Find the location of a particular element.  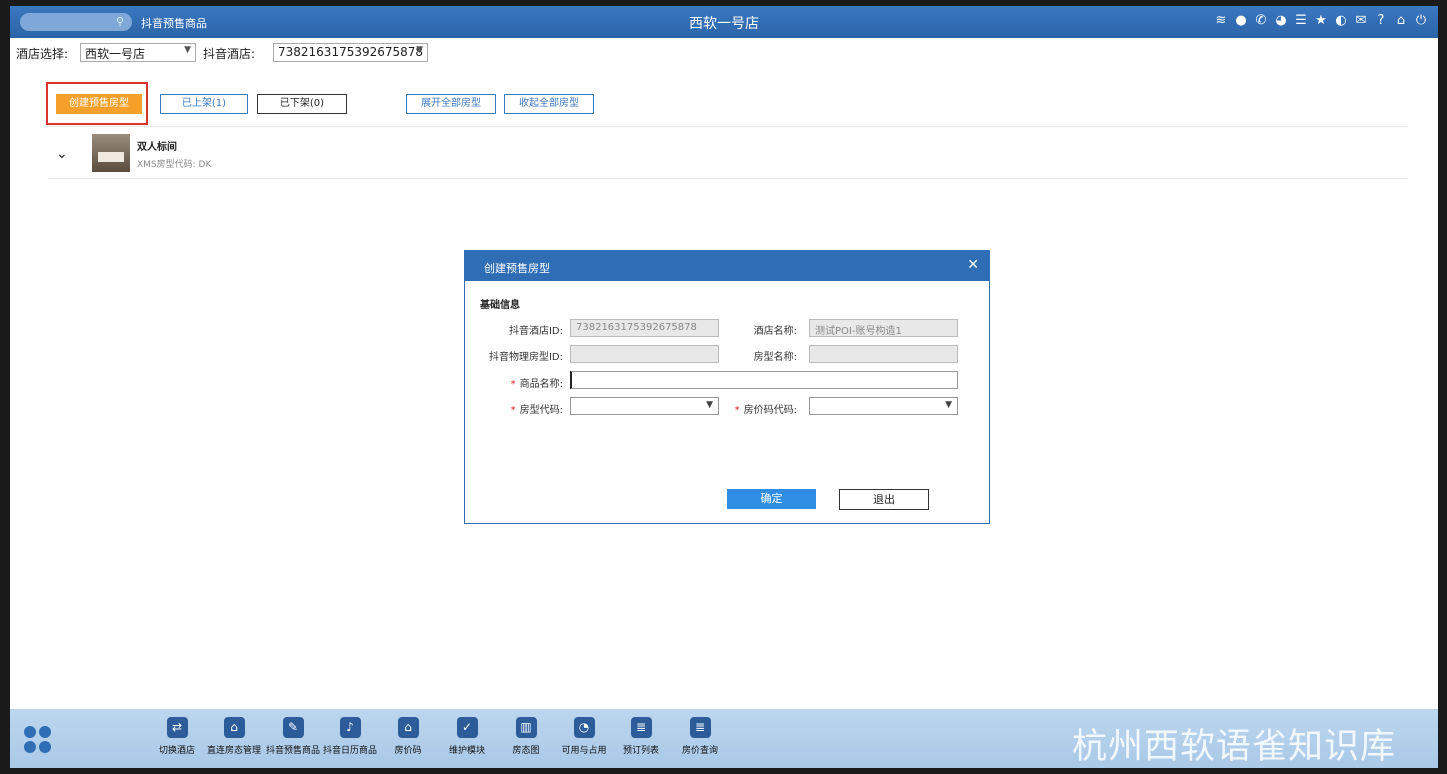

search-doc-icon: ≣ is located at coordinates (700, 727).